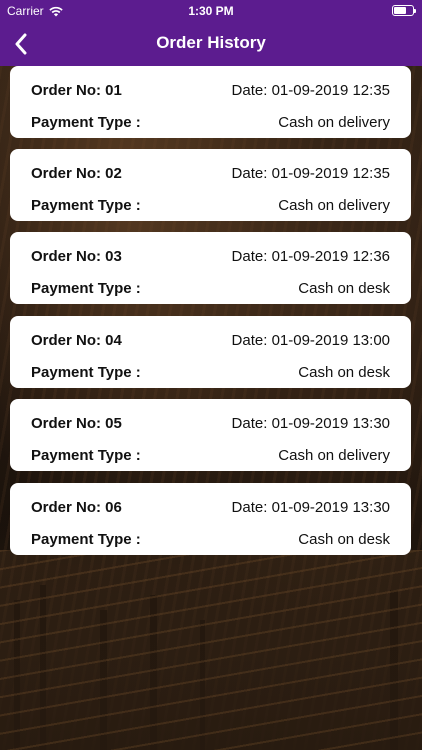 The height and width of the screenshot is (750, 422). Describe the element at coordinates (76, 423) in the screenshot. I see `order-number: Order No: 05` at that location.